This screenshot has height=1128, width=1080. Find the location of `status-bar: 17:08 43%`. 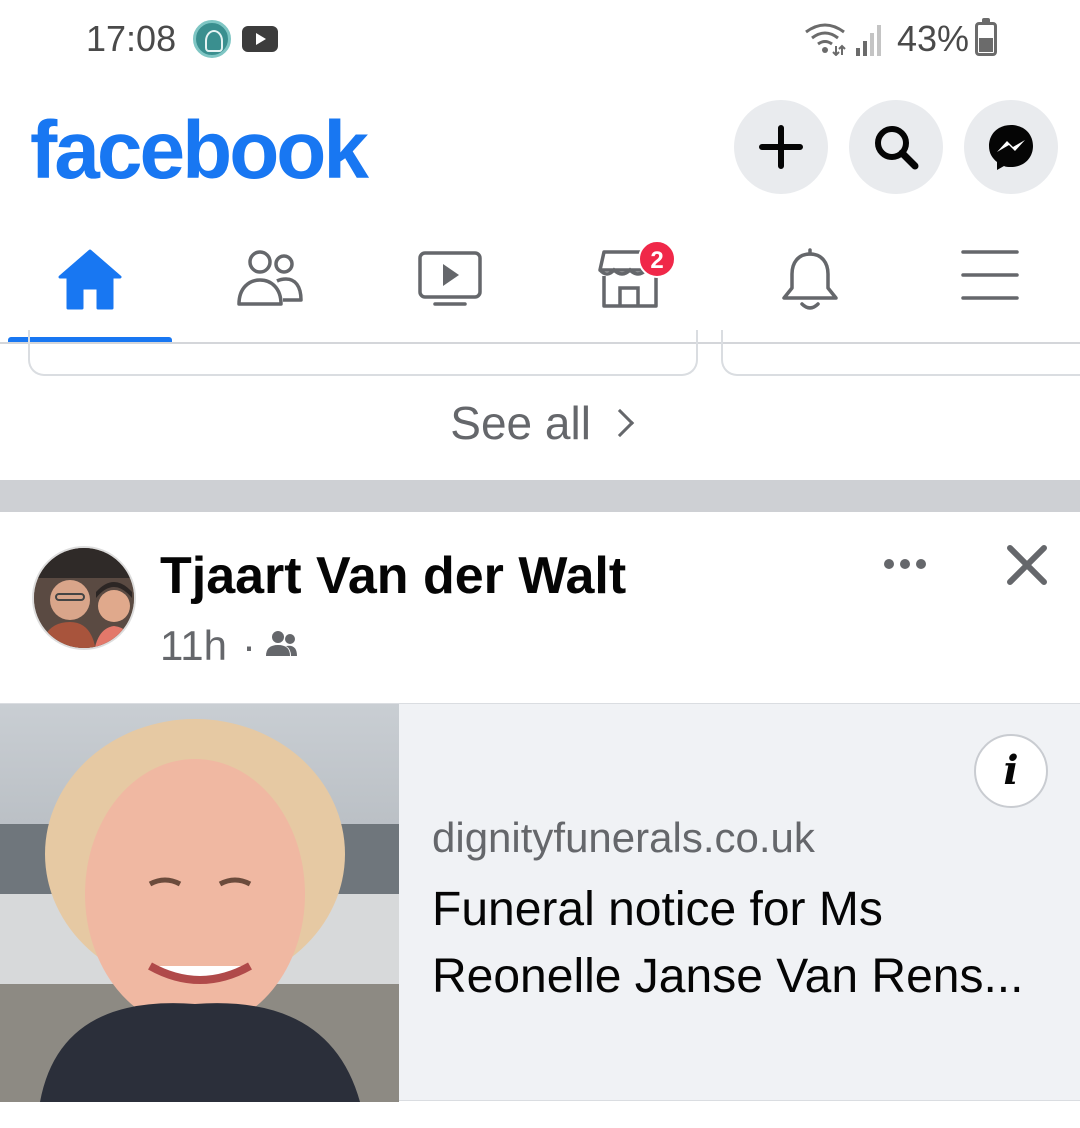

status-bar: 17:08 43% is located at coordinates (540, 40).